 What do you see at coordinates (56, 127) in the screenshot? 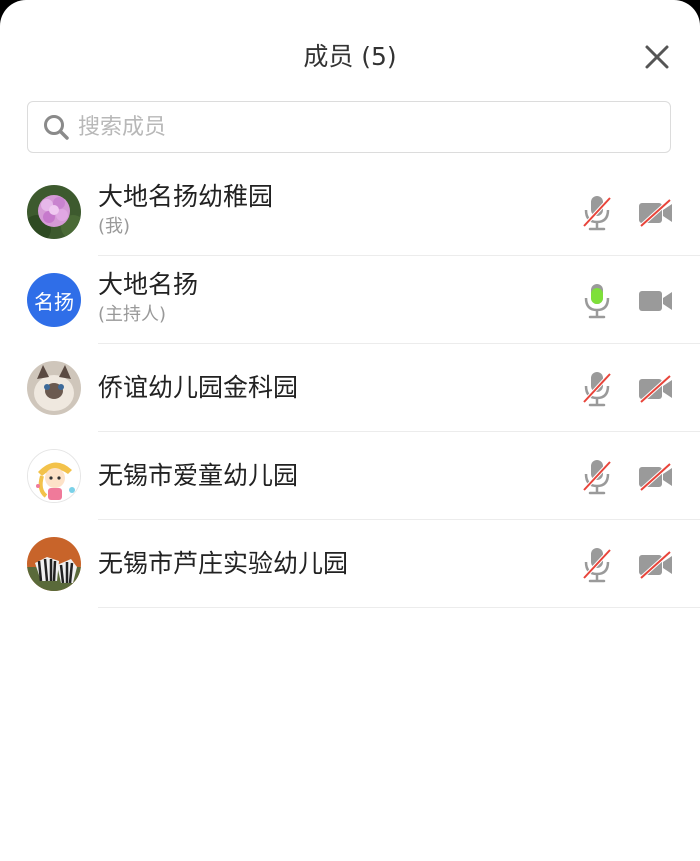
I see `search-icon` at bounding box center [56, 127].